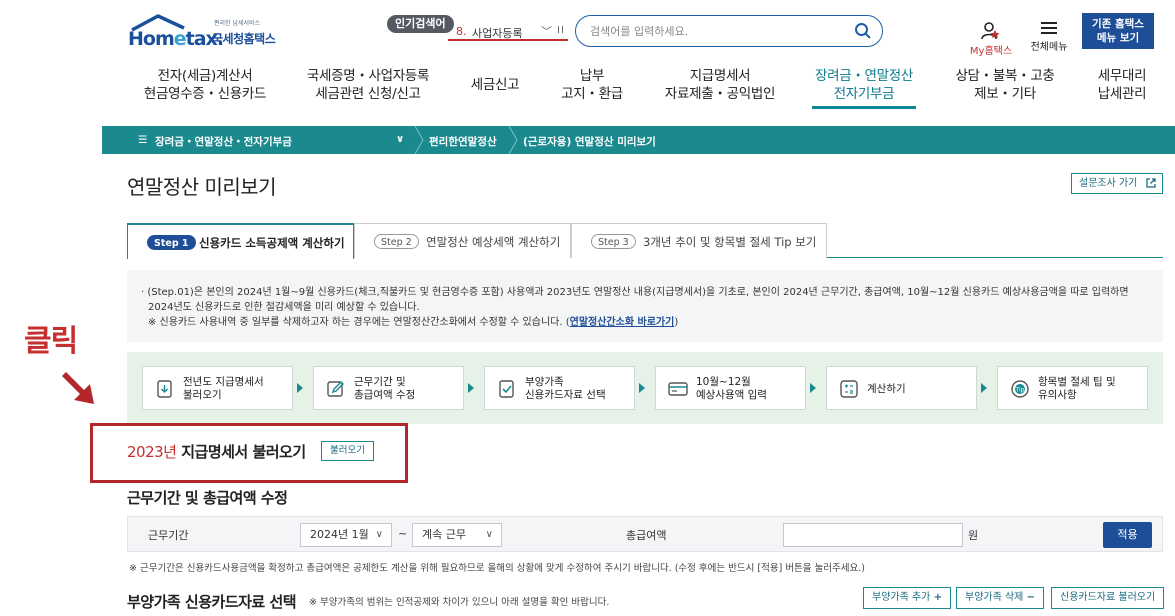  I want to click on tab-label: 연말정산 예상세액 계산하기, so click(493, 242).